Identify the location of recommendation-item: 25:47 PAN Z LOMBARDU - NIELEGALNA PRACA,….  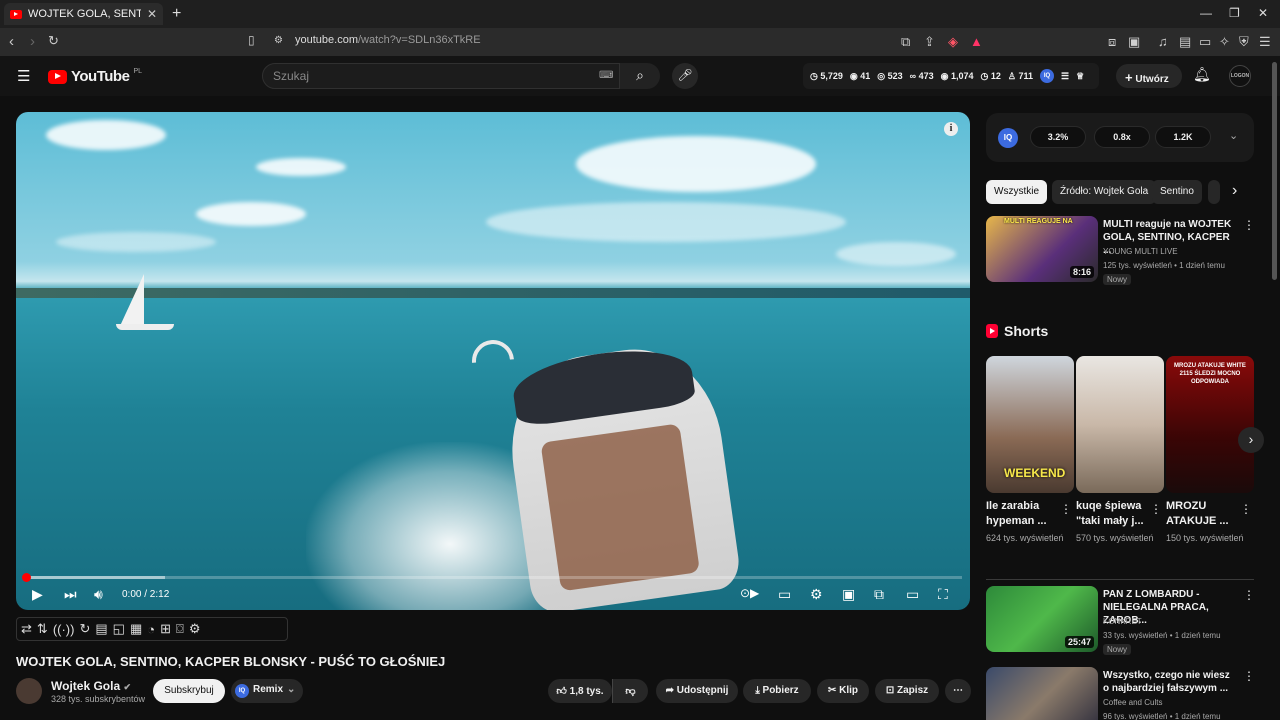
(1121, 621).